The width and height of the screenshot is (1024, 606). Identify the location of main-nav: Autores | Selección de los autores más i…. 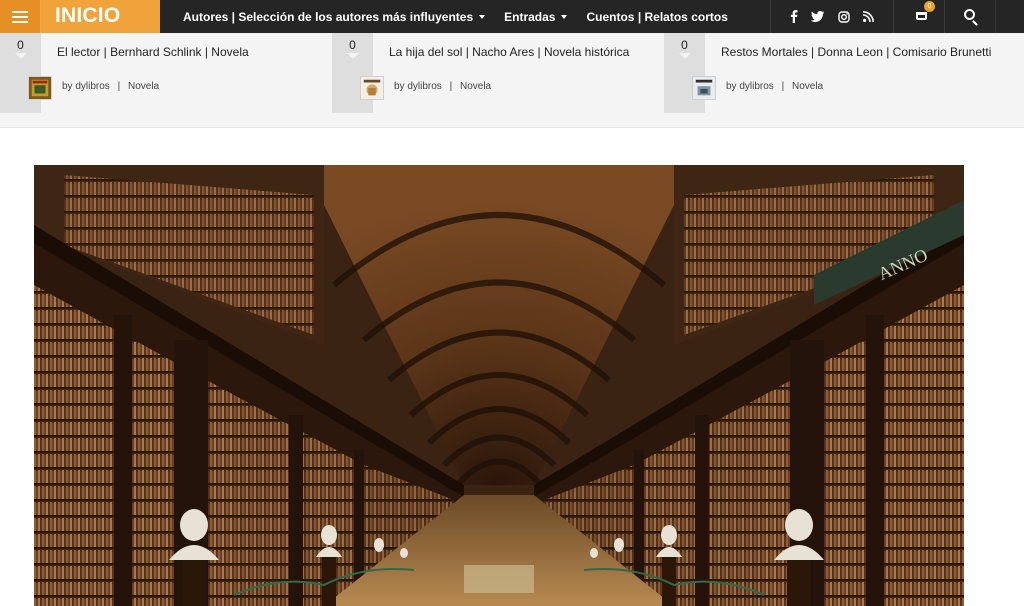
(465, 16).